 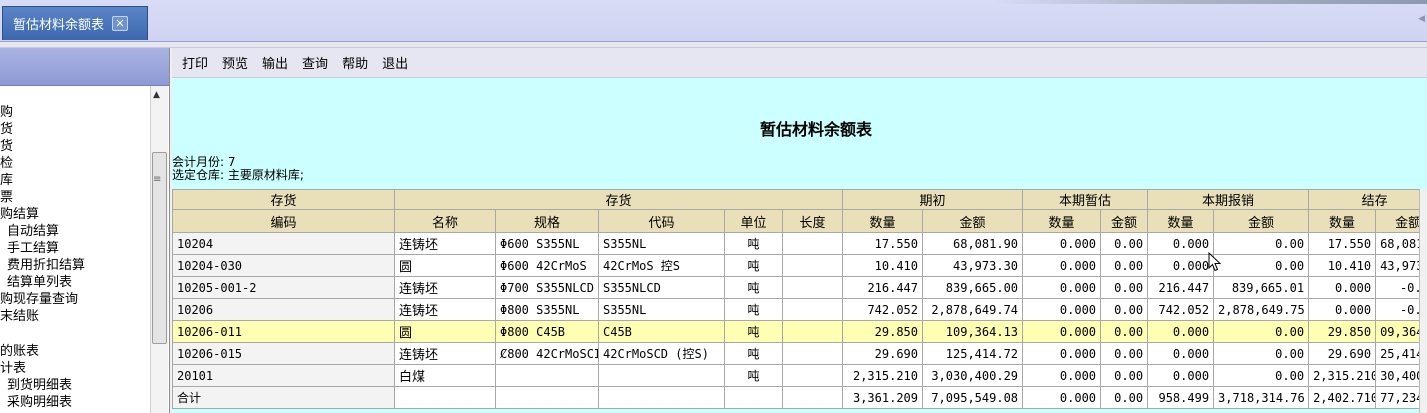 What do you see at coordinates (235, 62) in the screenshot?
I see `menu-preview: 预览` at bounding box center [235, 62].